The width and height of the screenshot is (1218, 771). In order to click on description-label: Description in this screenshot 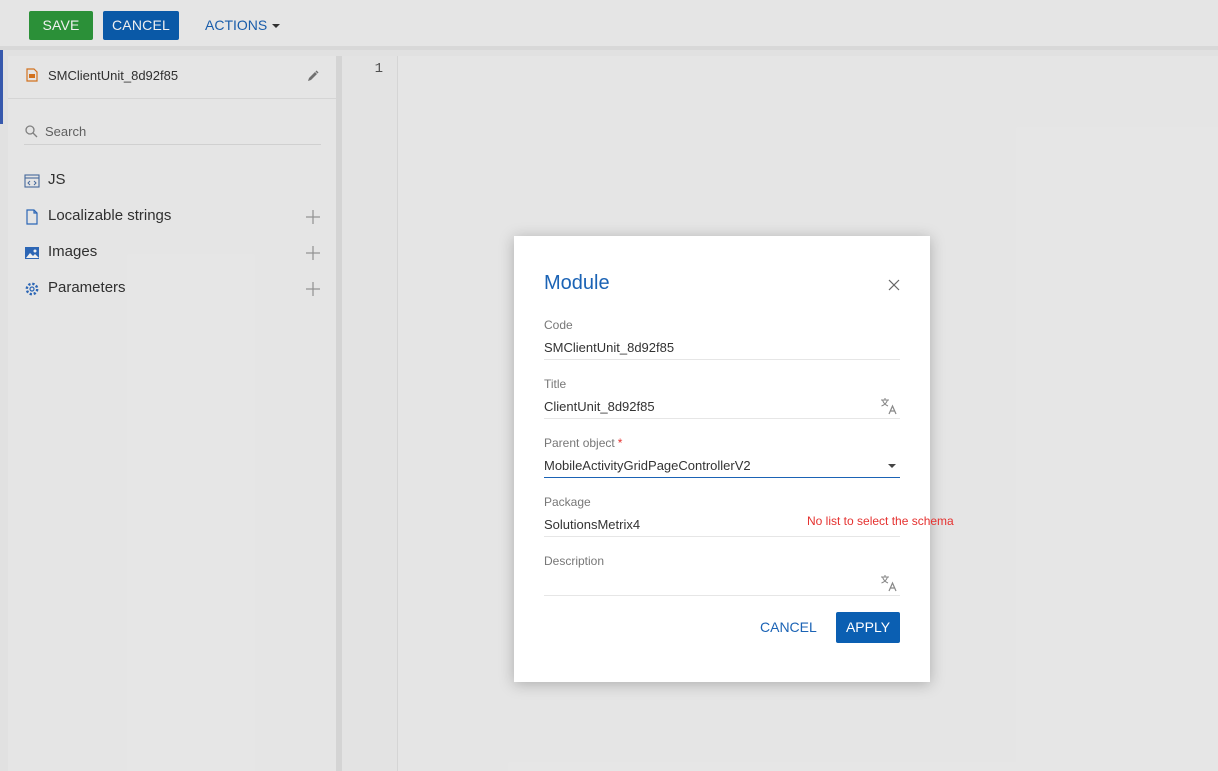, I will do `click(574, 561)`.